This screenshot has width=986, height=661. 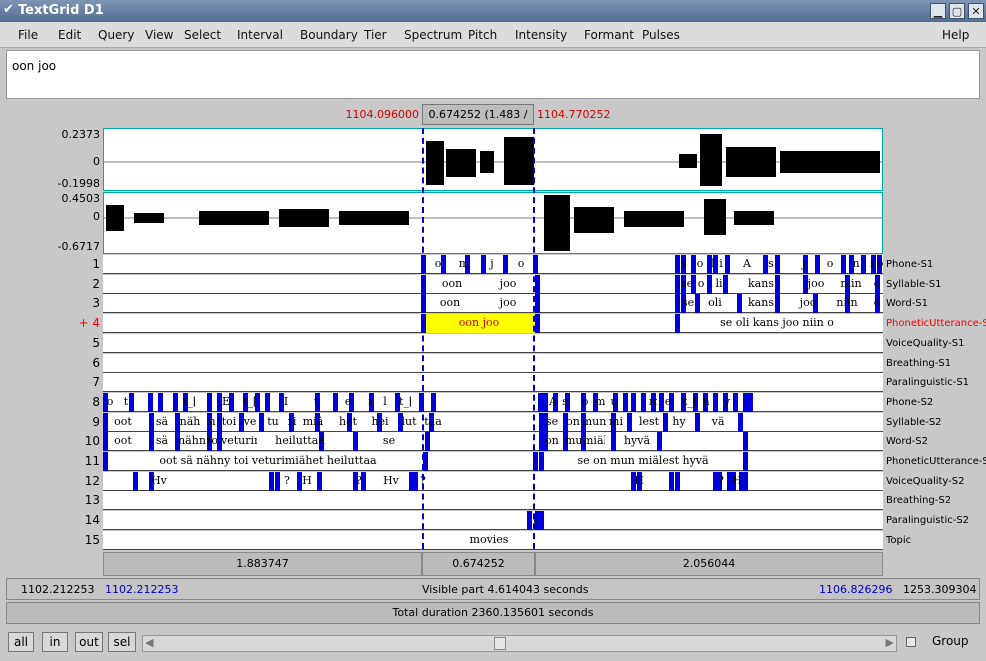 I want to click on menu-interval: Interval, so click(x=260, y=35).